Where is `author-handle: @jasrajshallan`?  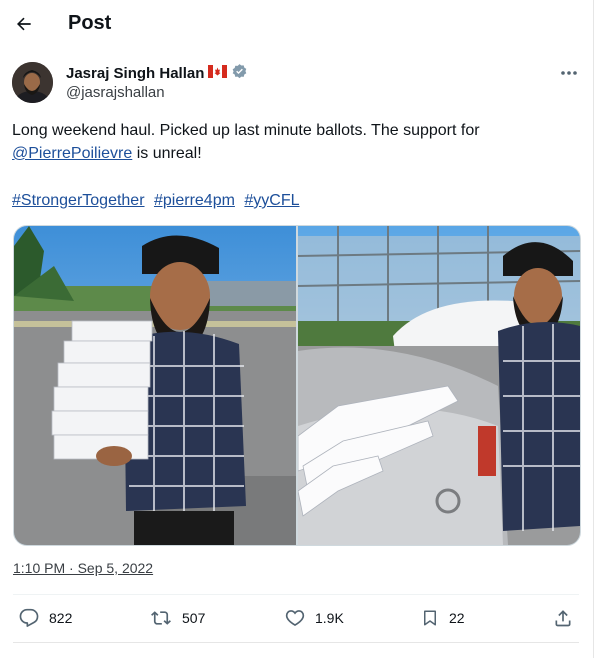
author-handle: @jasrajshallan is located at coordinates (115, 93).